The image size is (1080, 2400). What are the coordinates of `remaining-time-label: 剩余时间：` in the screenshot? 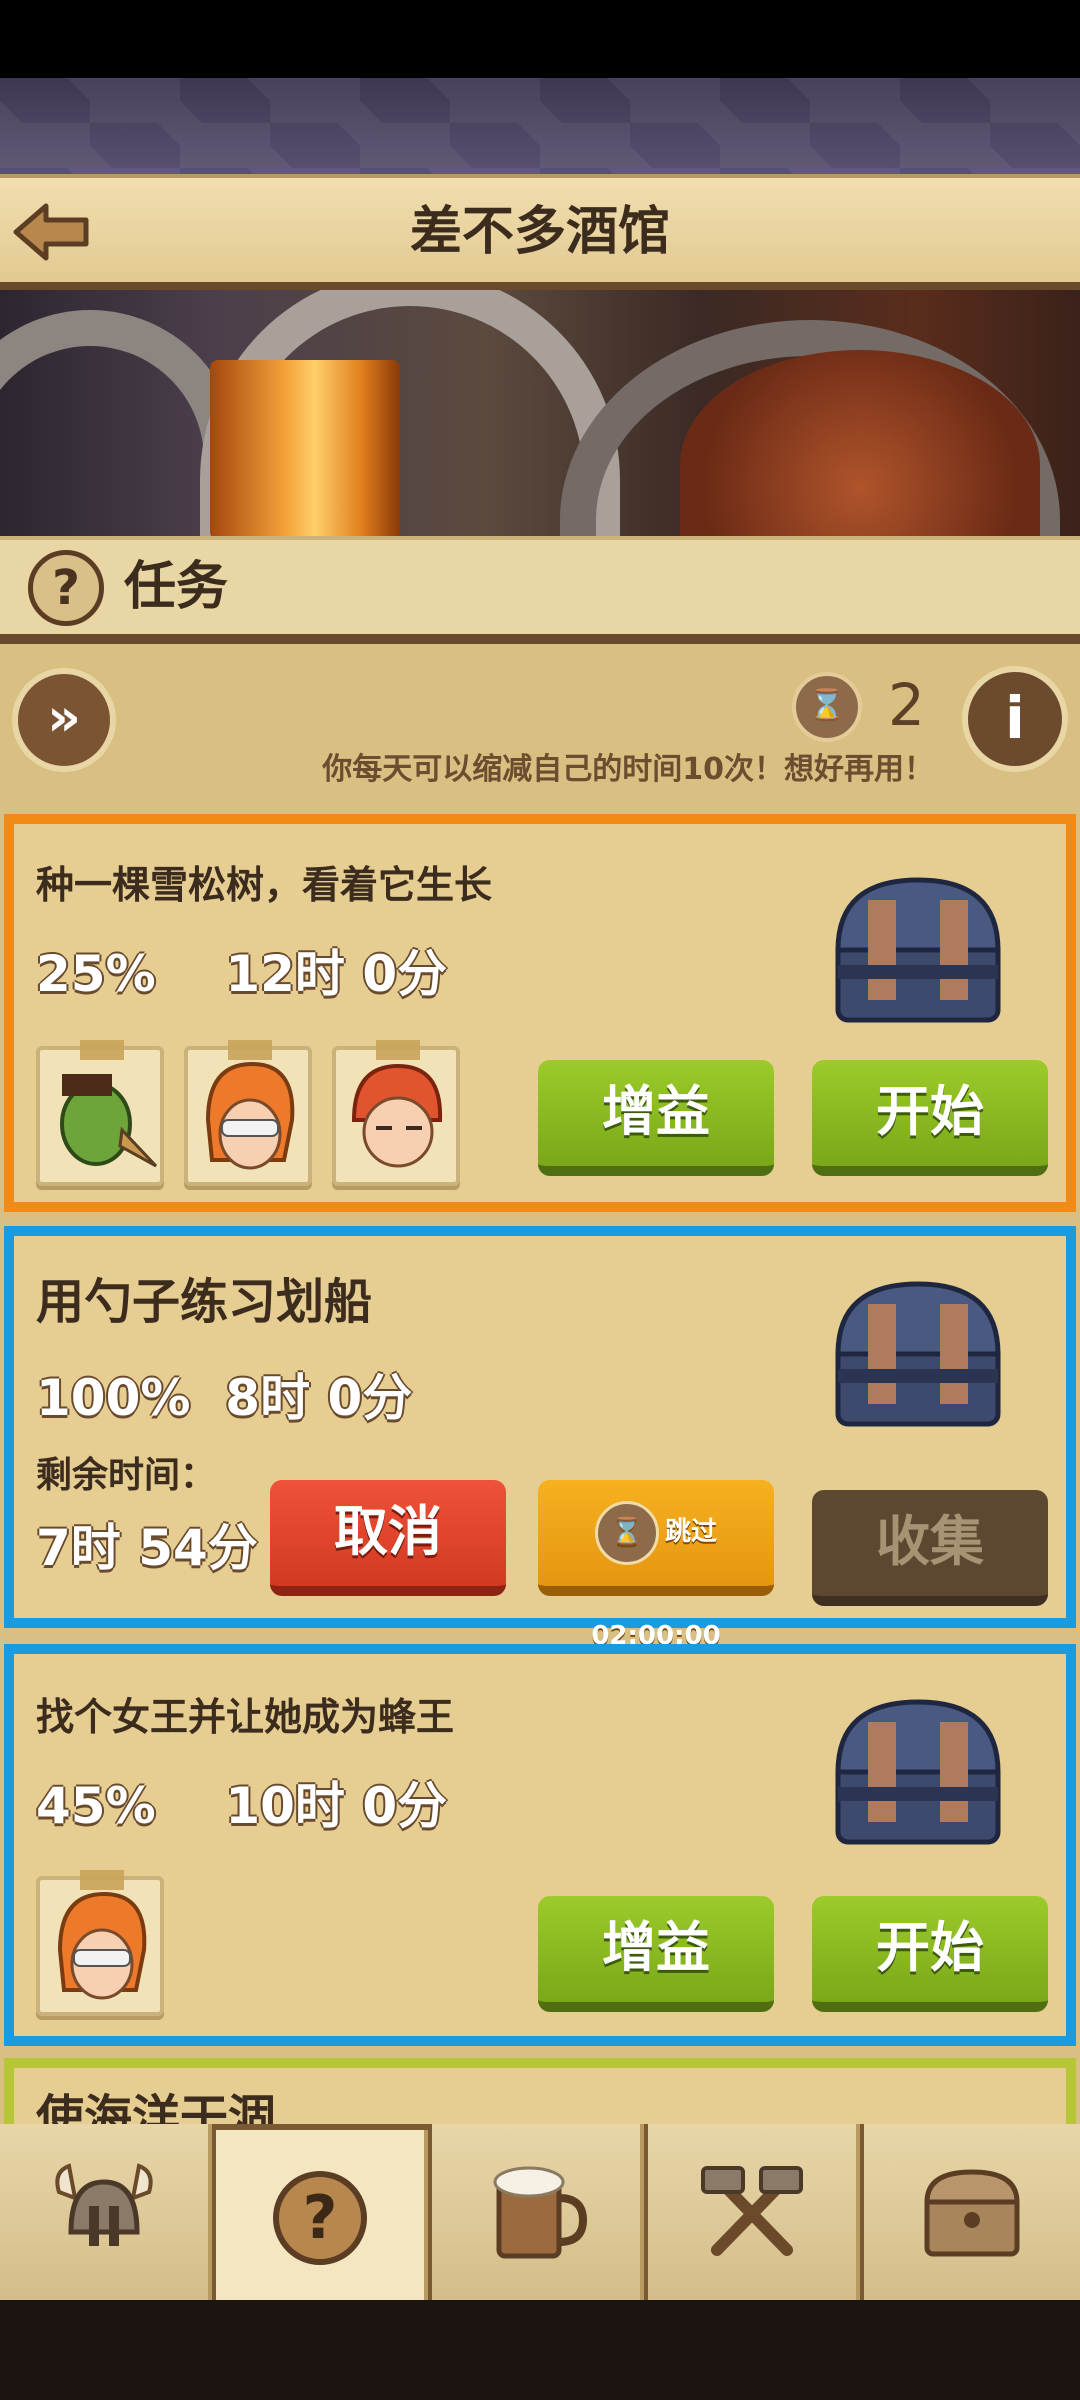 It's located at (126, 1475).